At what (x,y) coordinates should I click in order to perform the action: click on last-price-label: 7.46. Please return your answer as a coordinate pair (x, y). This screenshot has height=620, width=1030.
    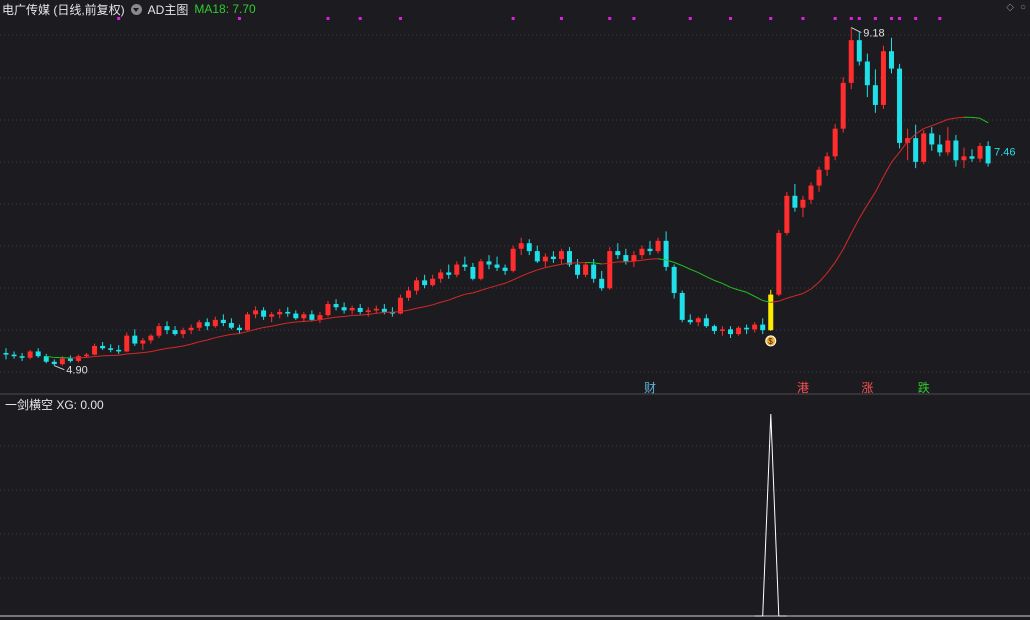
    Looking at the image, I should click on (1004, 152).